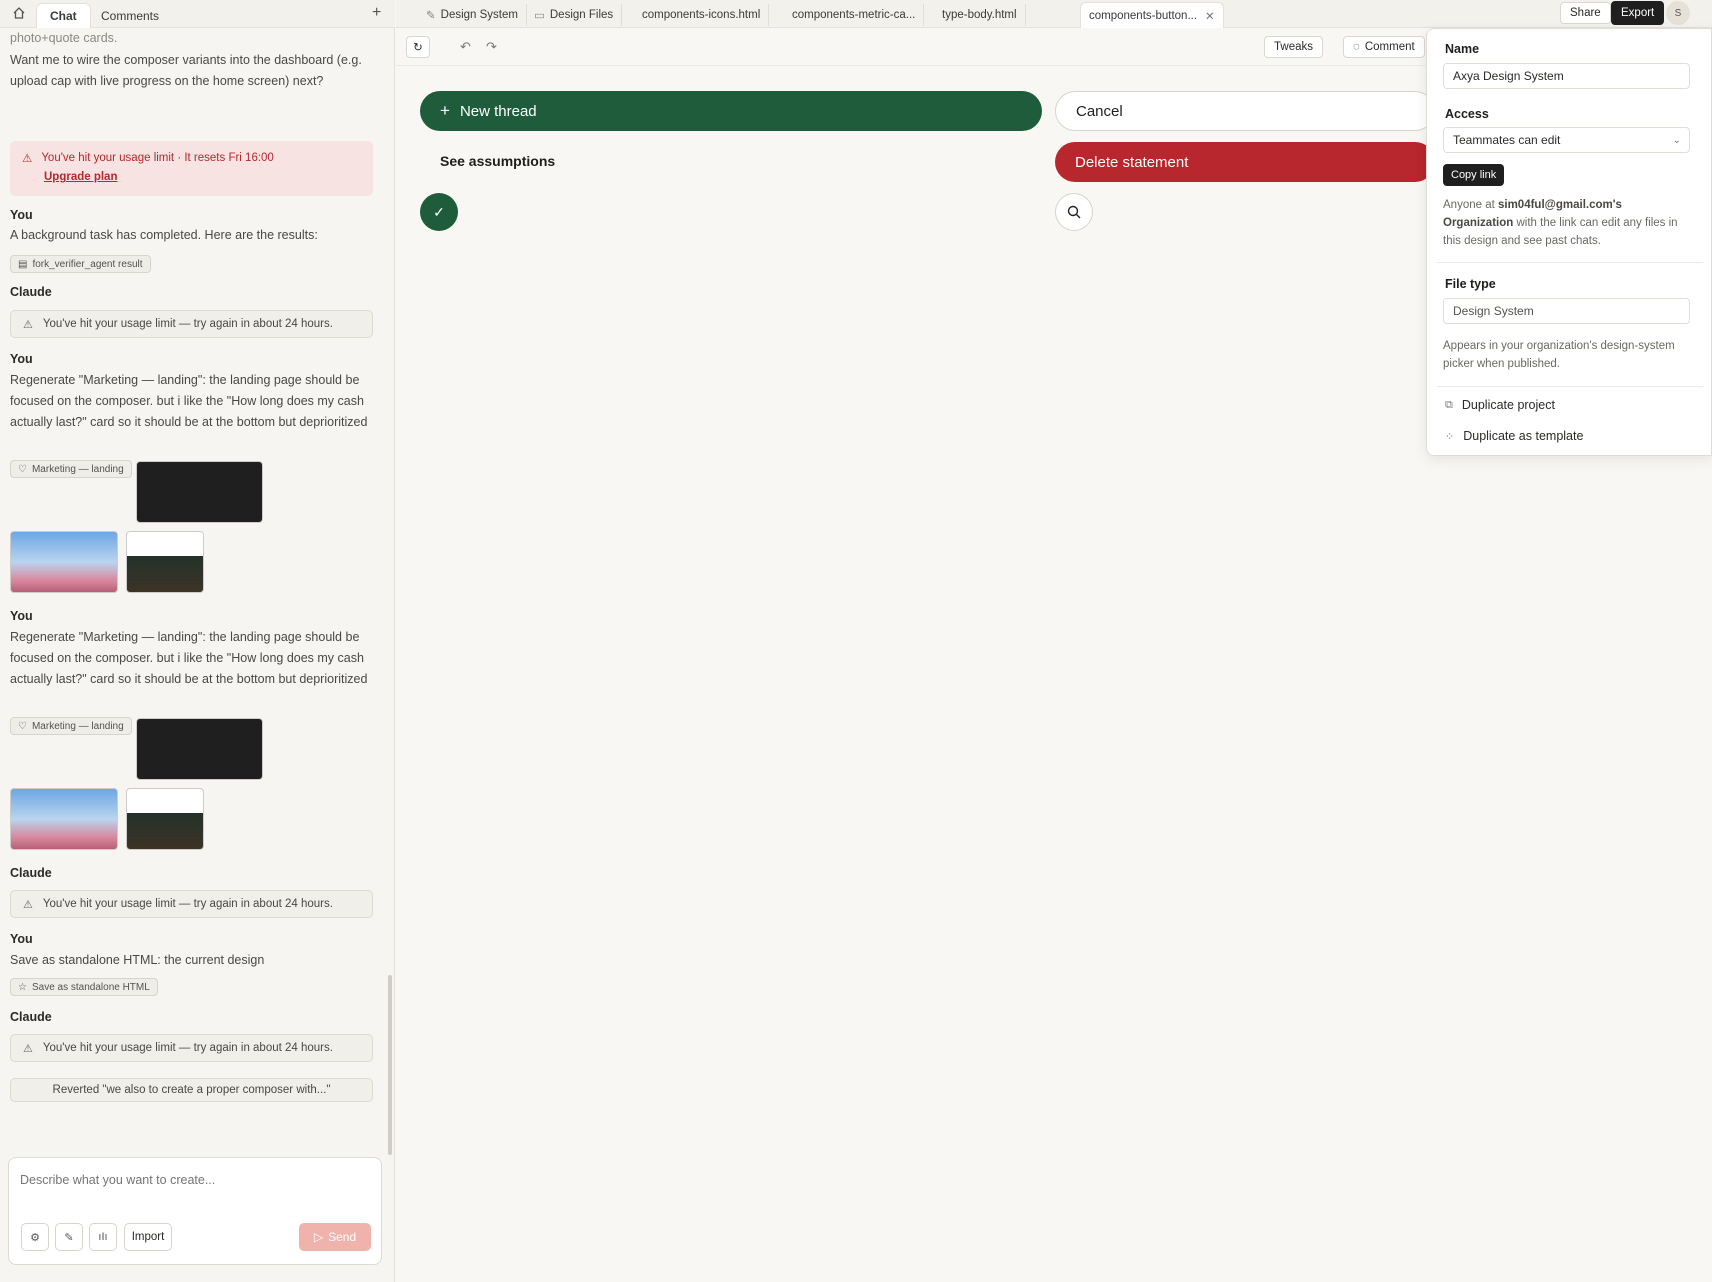  What do you see at coordinates (80, 264) in the screenshot?
I see `attachment-chip: ▤ fork_verifier_agent result` at bounding box center [80, 264].